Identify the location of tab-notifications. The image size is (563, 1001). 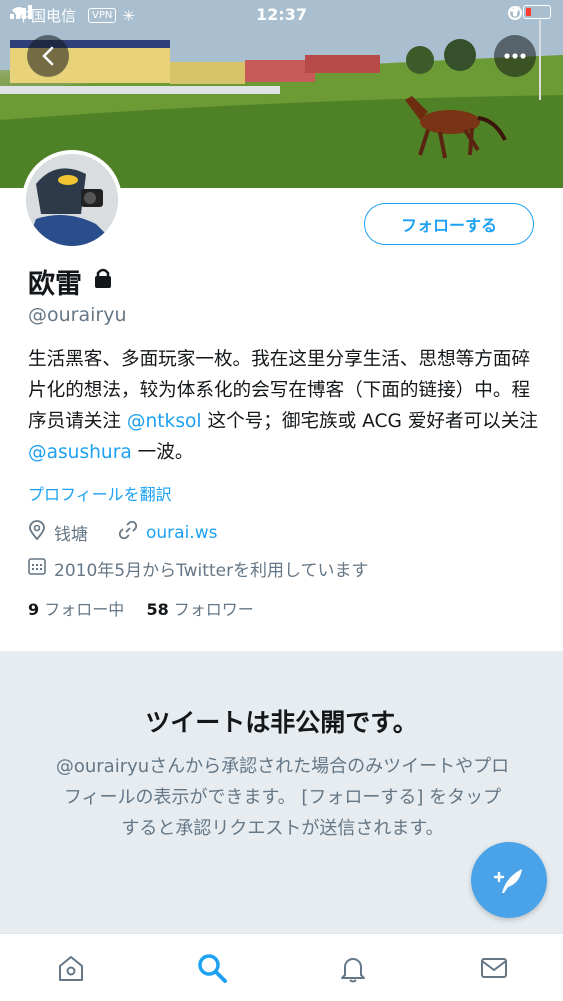
(353, 968).